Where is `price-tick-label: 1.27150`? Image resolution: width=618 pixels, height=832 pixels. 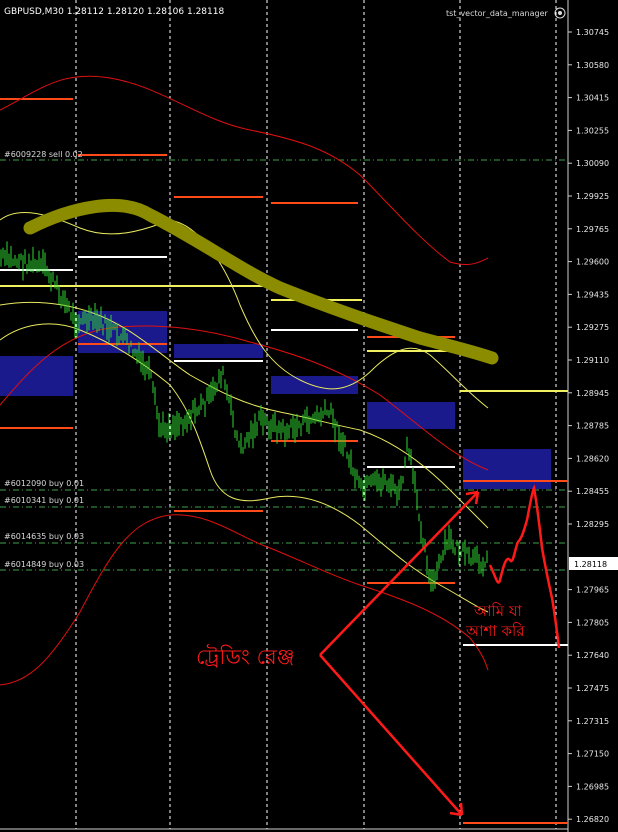 price-tick-label: 1.27150 is located at coordinates (592, 754).